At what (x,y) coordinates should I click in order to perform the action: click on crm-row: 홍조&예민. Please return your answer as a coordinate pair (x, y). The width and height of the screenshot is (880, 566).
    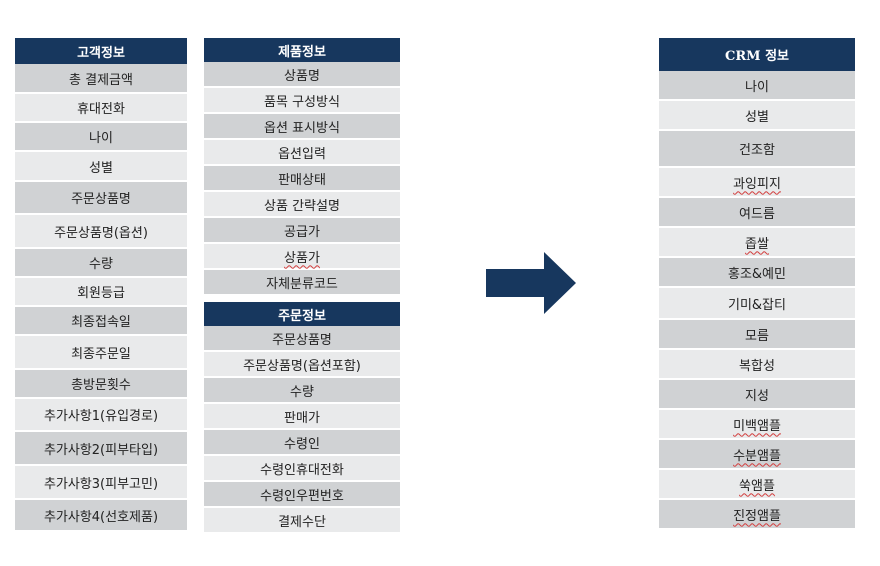
    Looking at the image, I should click on (757, 273).